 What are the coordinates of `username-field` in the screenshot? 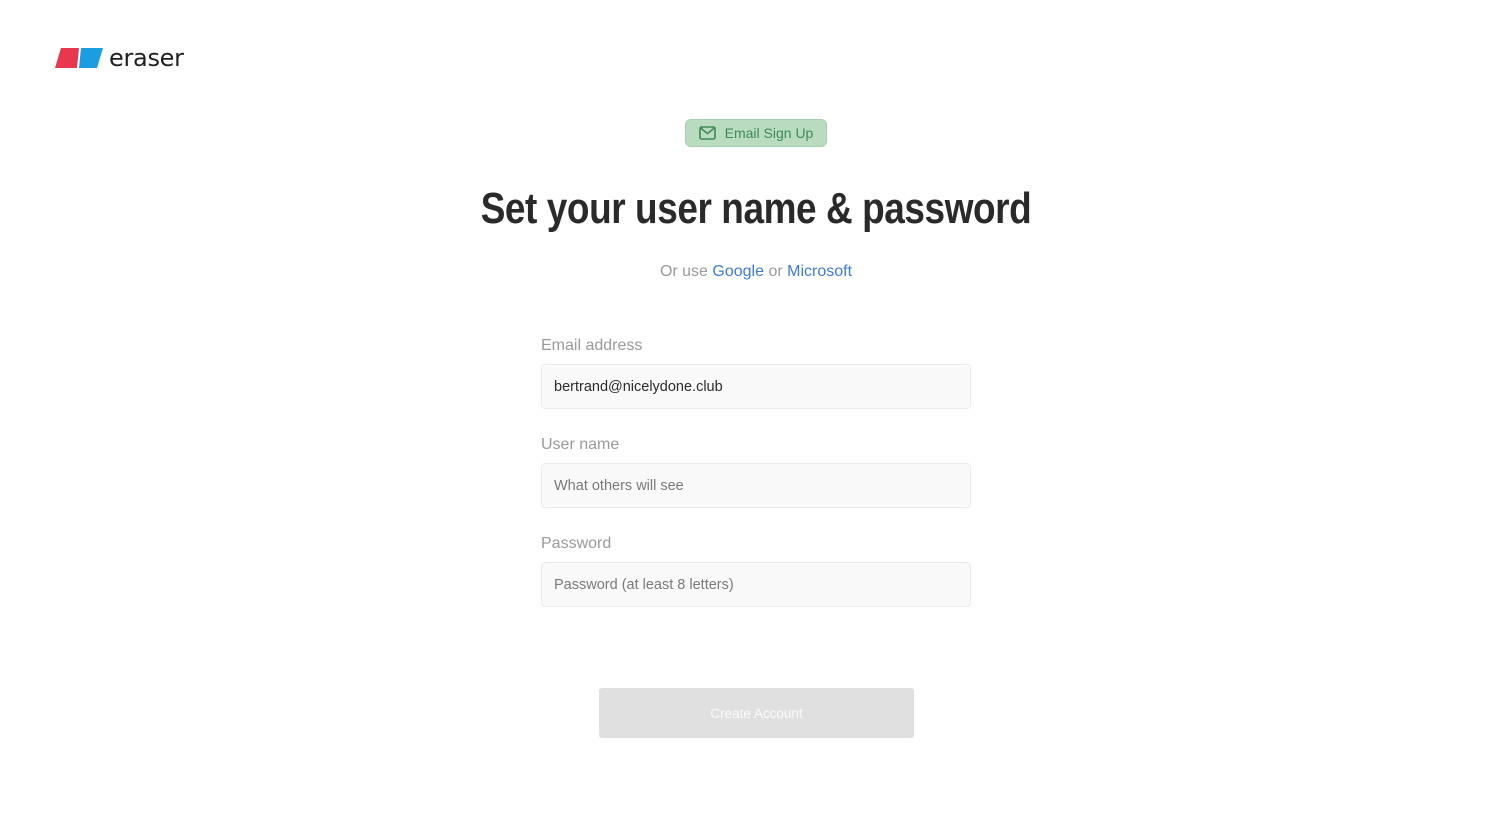 It's located at (756, 485).